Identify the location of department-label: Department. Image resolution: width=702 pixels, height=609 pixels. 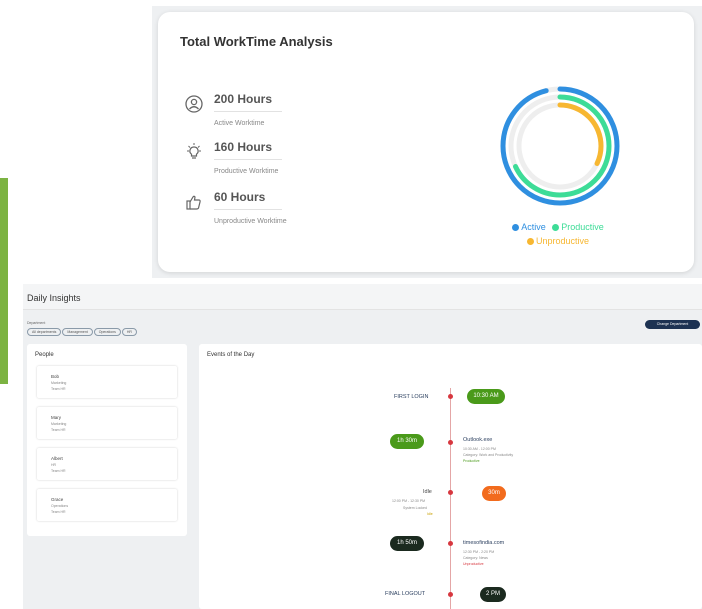
(36, 323).